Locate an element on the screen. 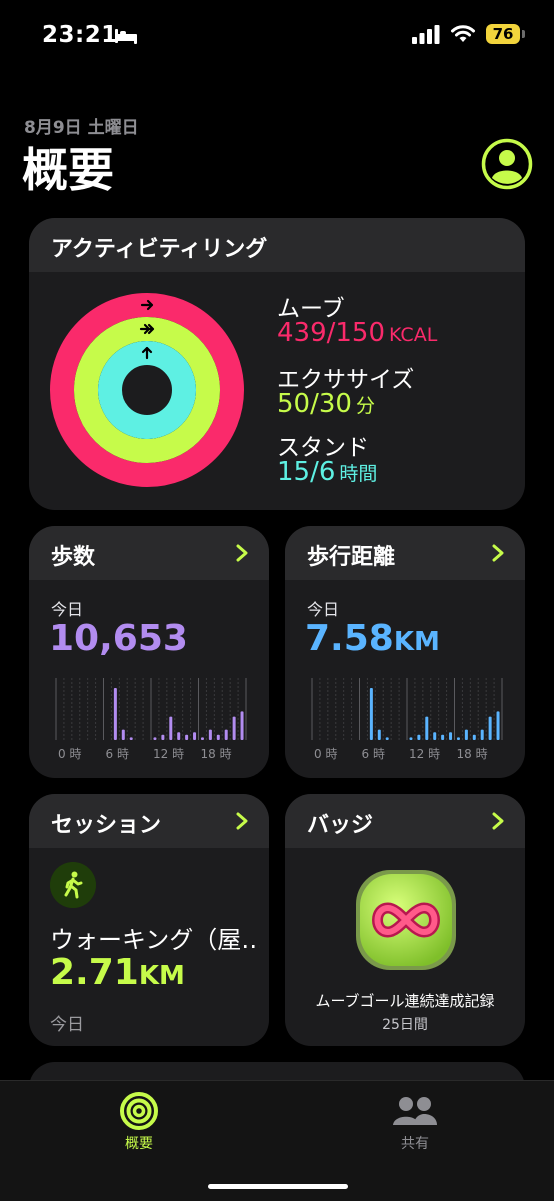 This screenshot has width=554, height=1201. session-title: セッション is located at coordinates (106, 825).